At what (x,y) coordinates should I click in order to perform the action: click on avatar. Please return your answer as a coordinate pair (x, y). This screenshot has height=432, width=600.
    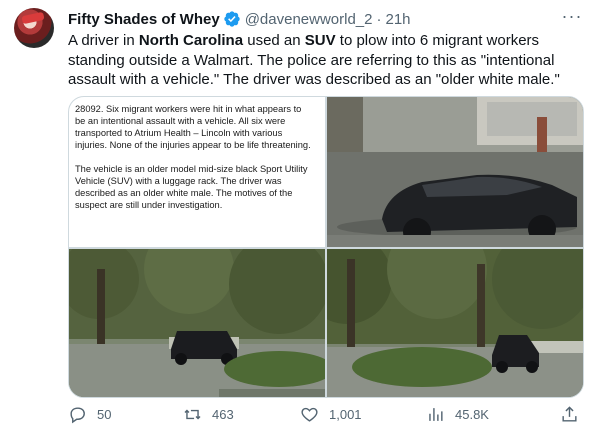
    Looking at the image, I should click on (34, 28).